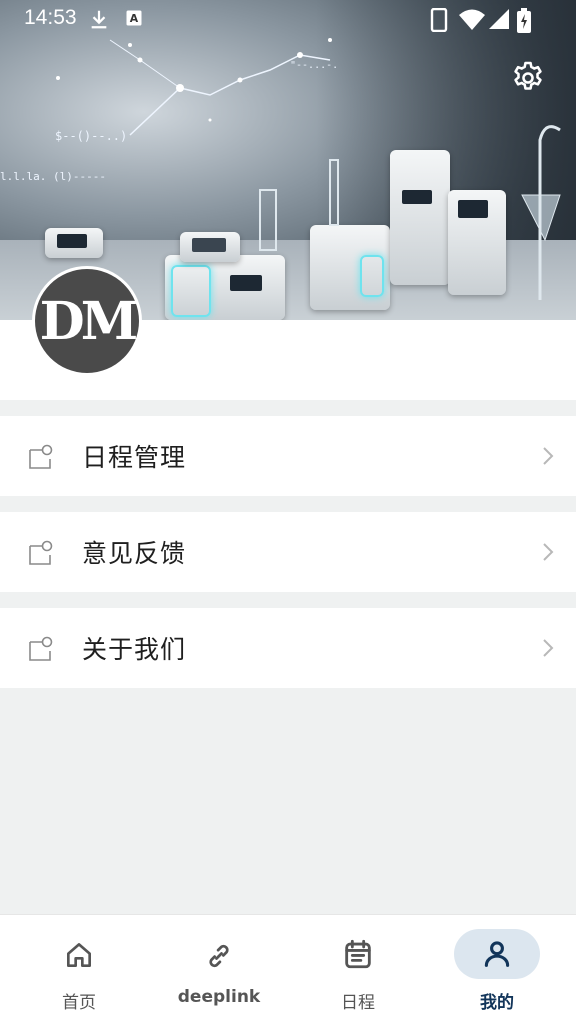 This screenshot has height=1024, width=576. What do you see at coordinates (358, 954) in the screenshot?
I see `calendar-icon` at bounding box center [358, 954].